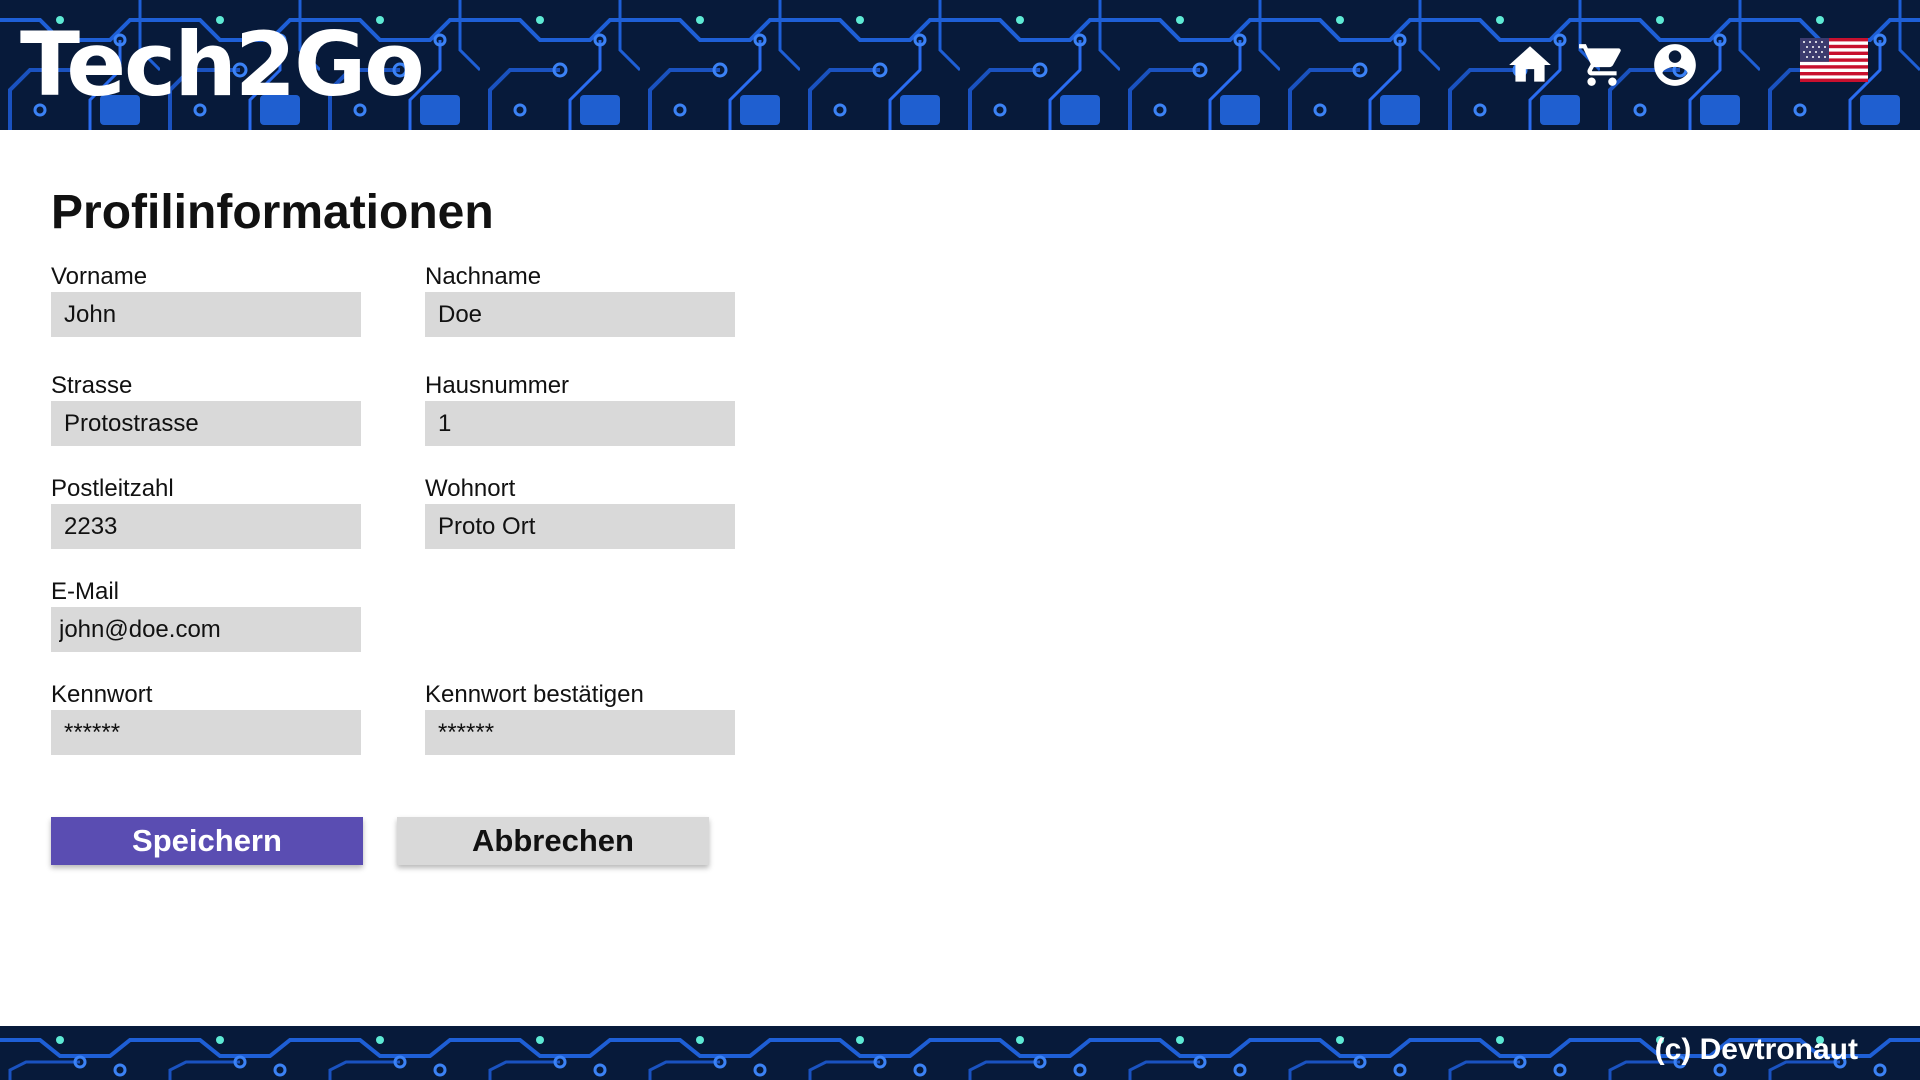 This screenshot has height=1080, width=1920. What do you see at coordinates (112, 488) in the screenshot?
I see `postal-code-label: Postleitzahl` at bounding box center [112, 488].